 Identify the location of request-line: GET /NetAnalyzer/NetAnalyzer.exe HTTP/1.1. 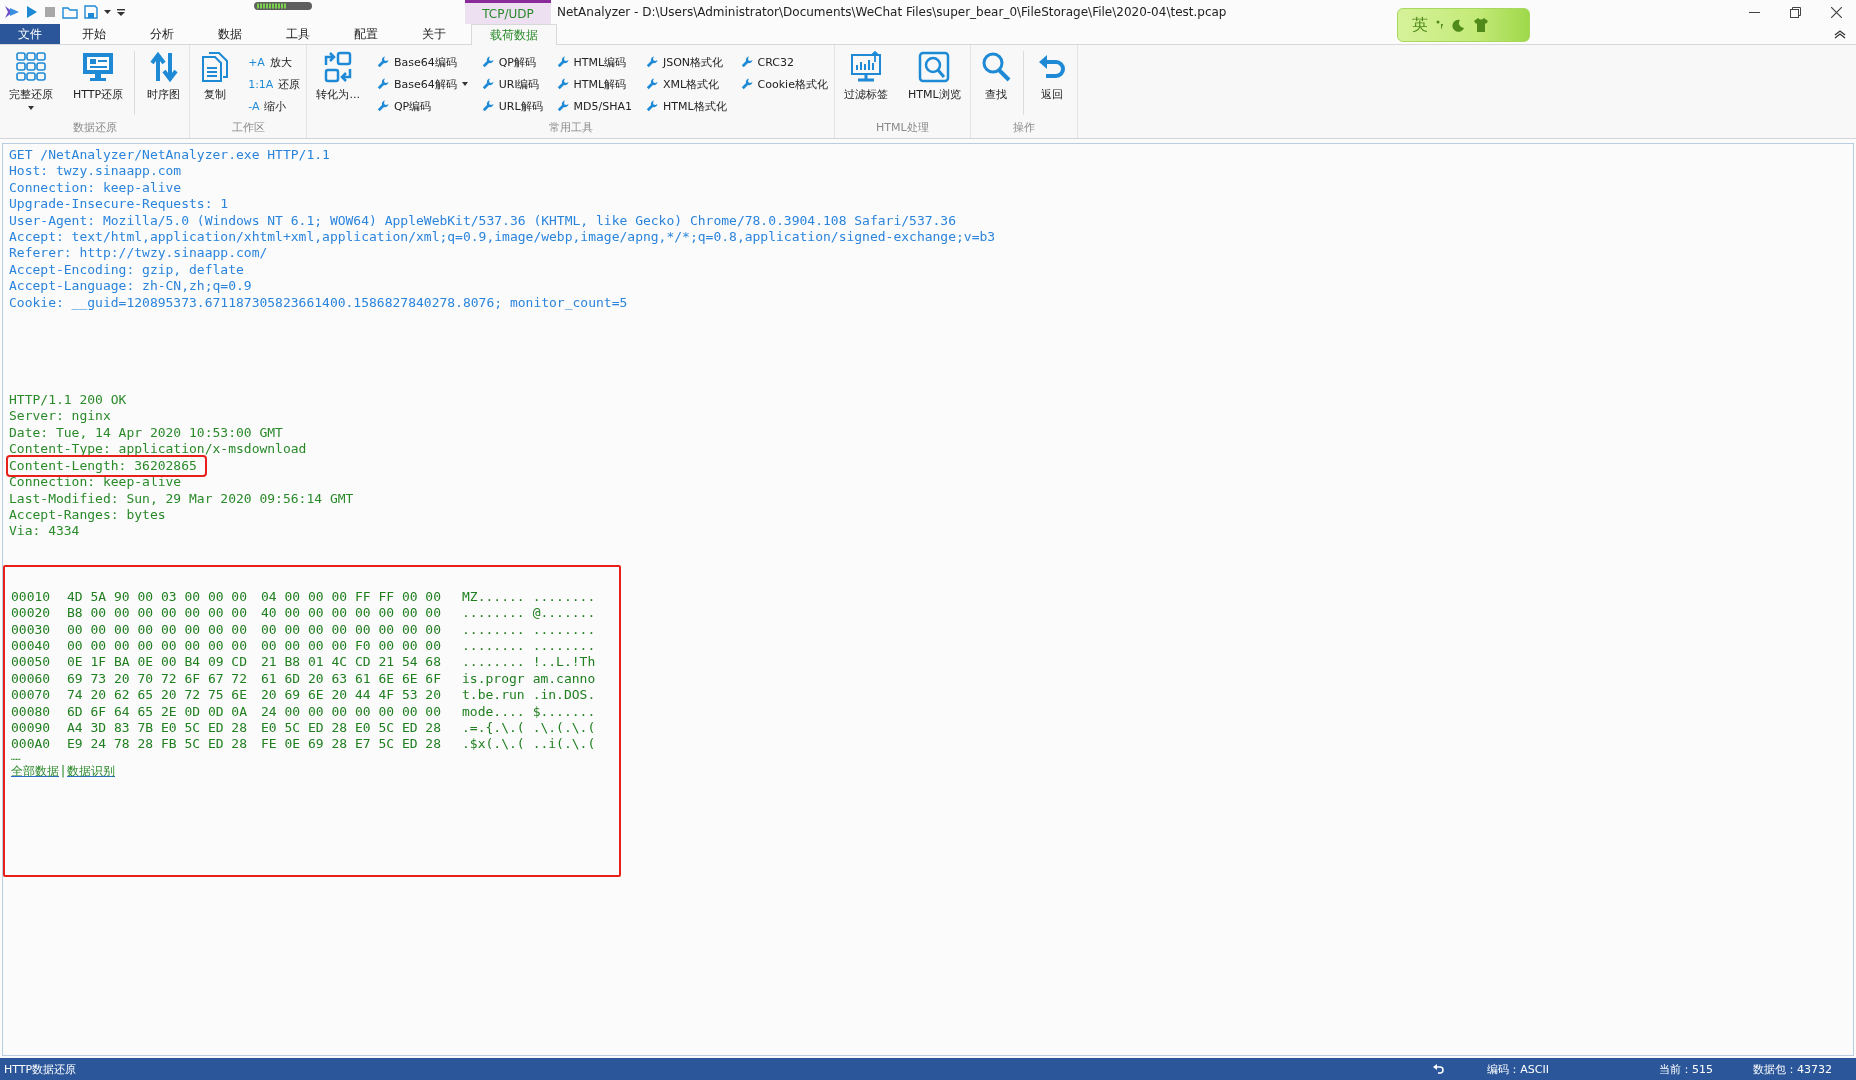
(170, 155).